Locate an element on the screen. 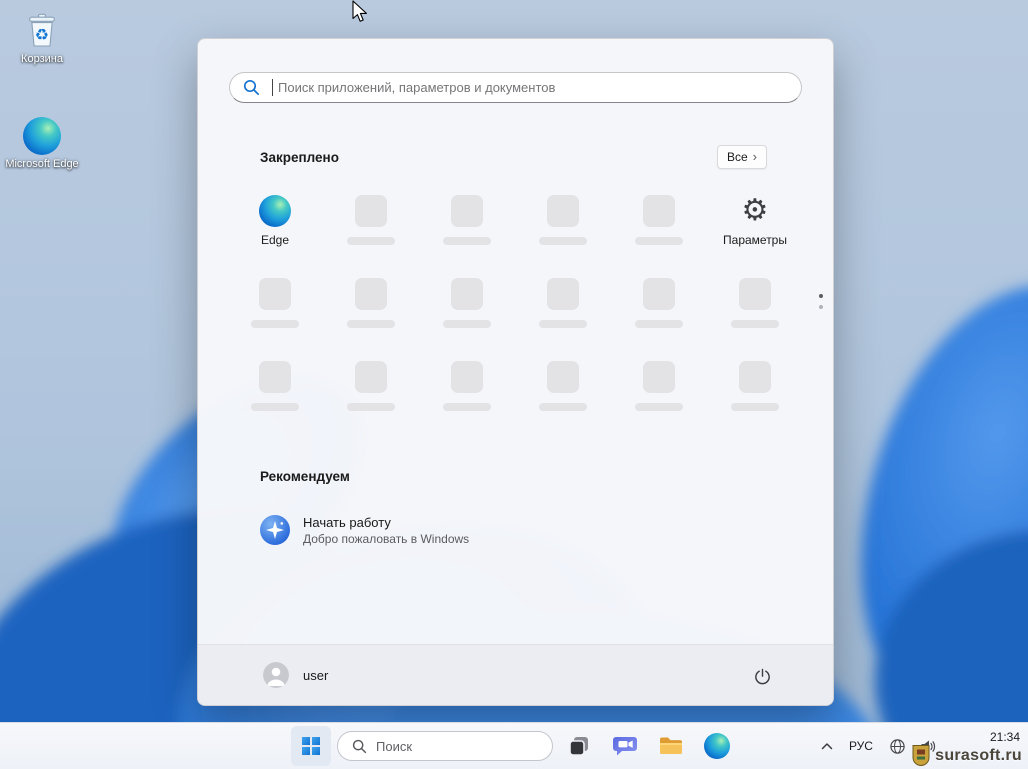  start-search-input is located at coordinates (515, 87).